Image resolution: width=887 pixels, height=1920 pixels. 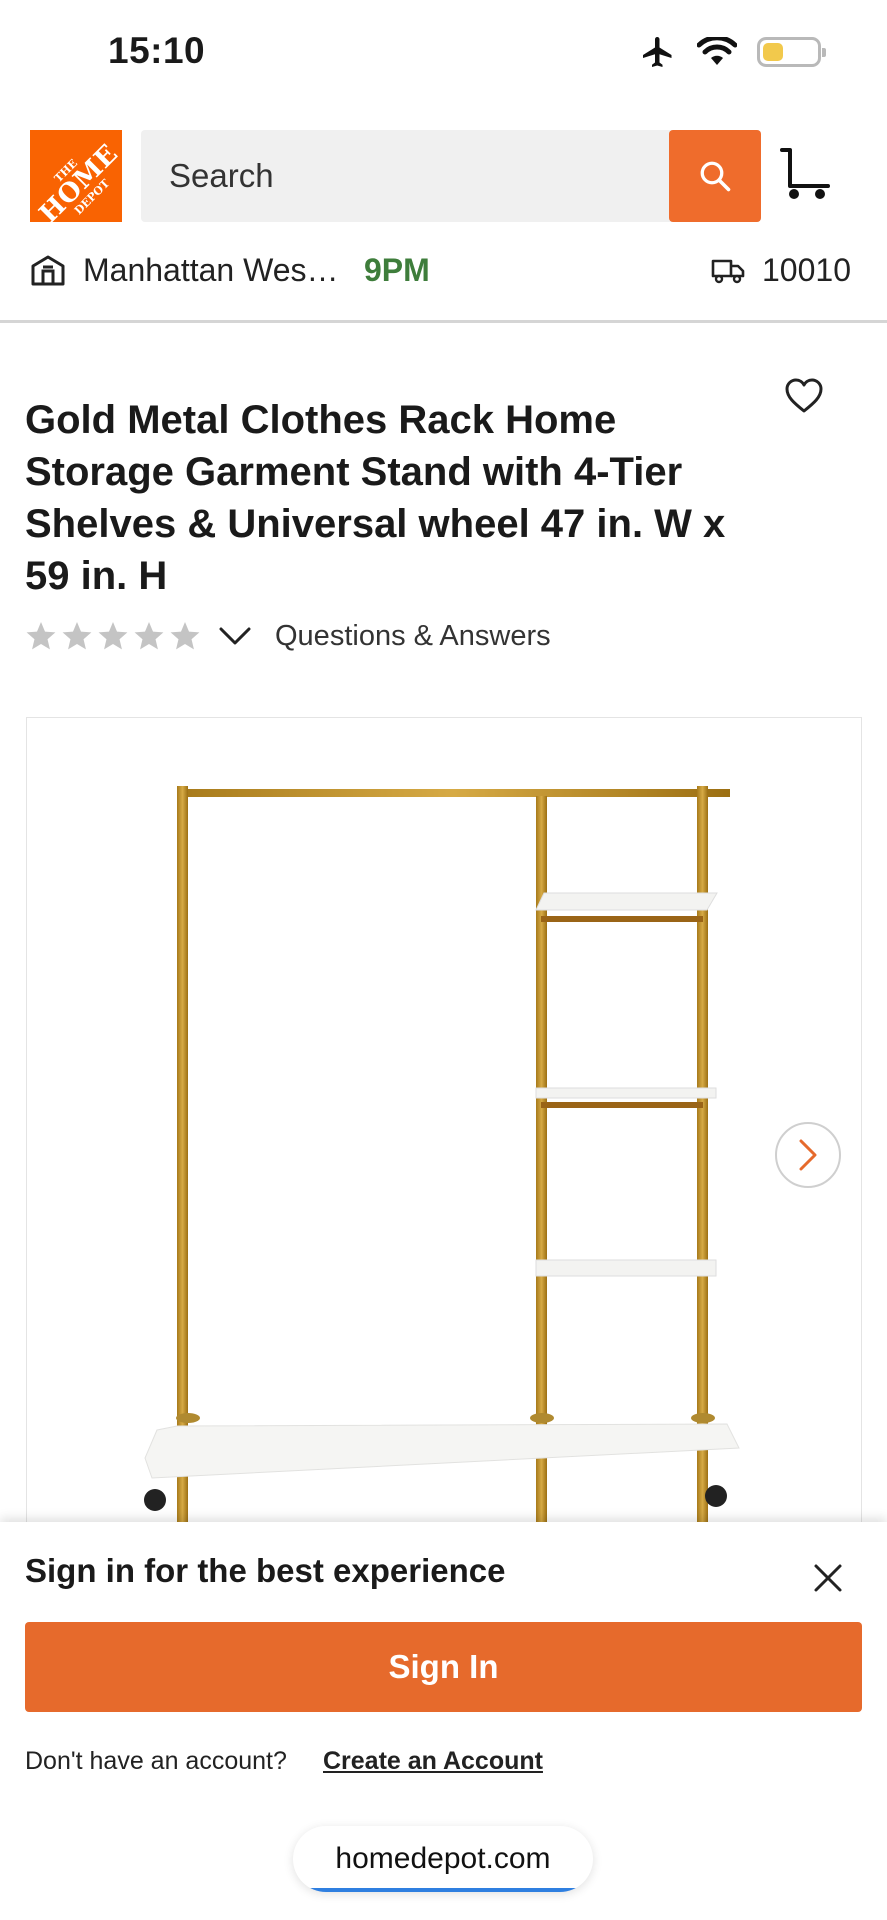 What do you see at coordinates (433, 1761) in the screenshot?
I see `create-account-link: Create an Account` at bounding box center [433, 1761].